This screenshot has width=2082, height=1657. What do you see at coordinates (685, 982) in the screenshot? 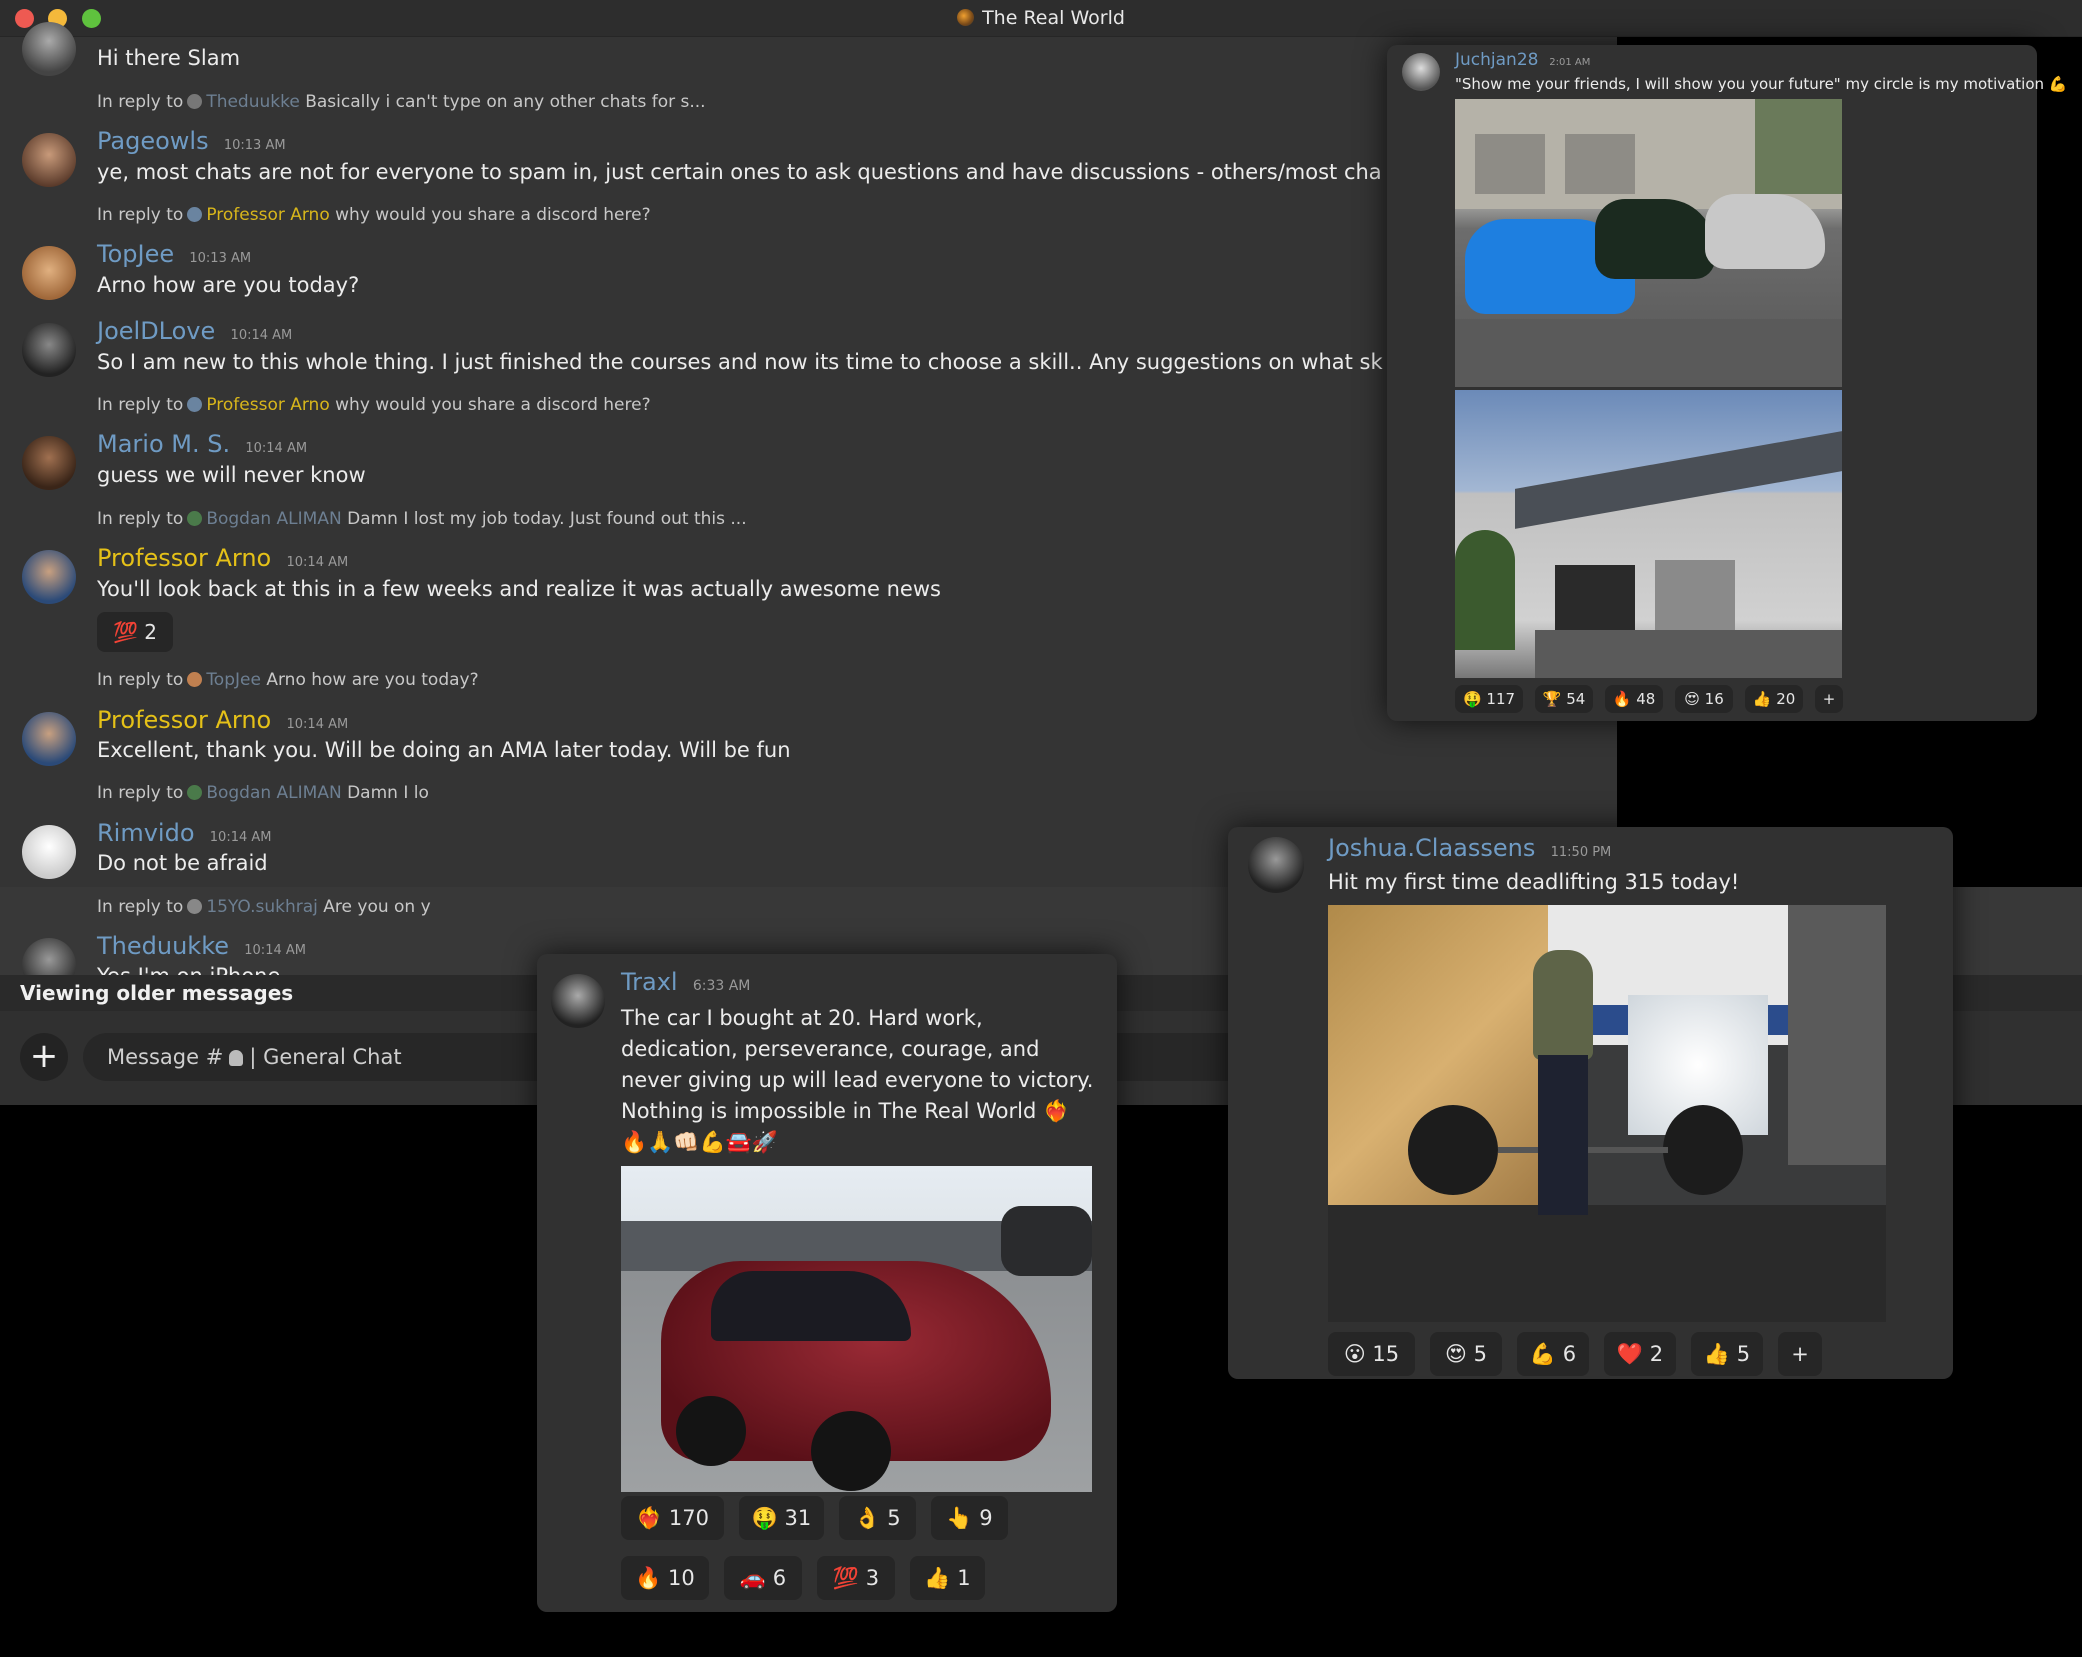
I see `post-username: Traxl 6:33 AM` at bounding box center [685, 982].